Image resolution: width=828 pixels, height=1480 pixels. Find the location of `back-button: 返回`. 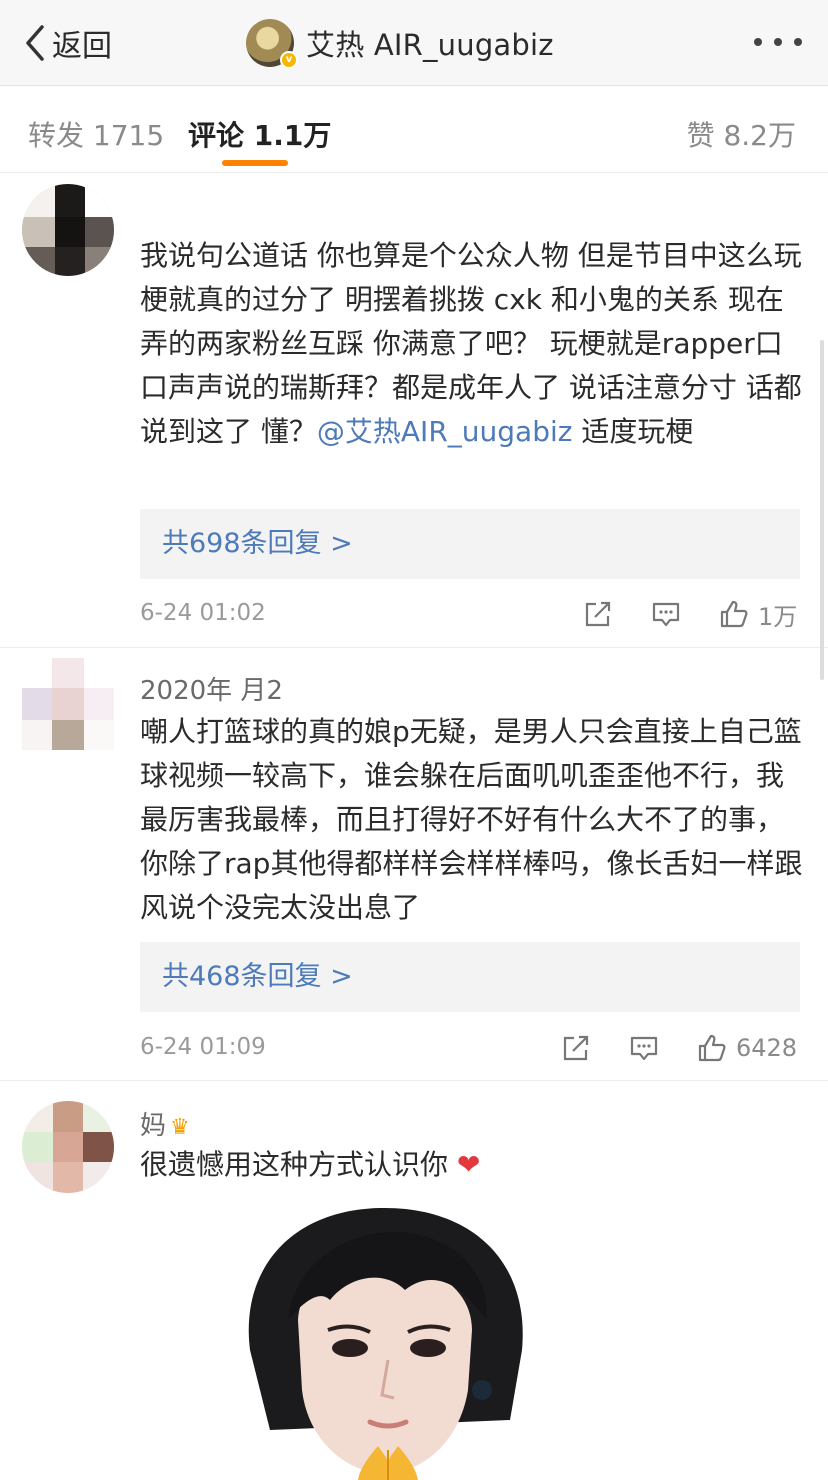

back-button: 返回 is located at coordinates (67, 43).